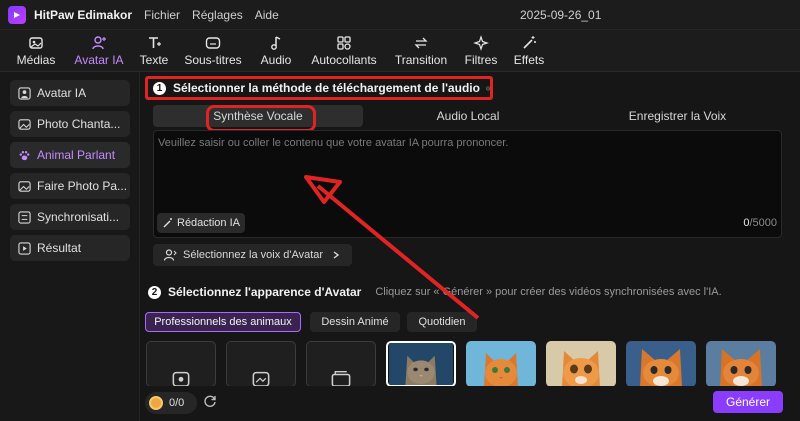  Describe the element at coordinates (171, 403) in the screenshot. I see `credits-badge: 0/0` at that location.